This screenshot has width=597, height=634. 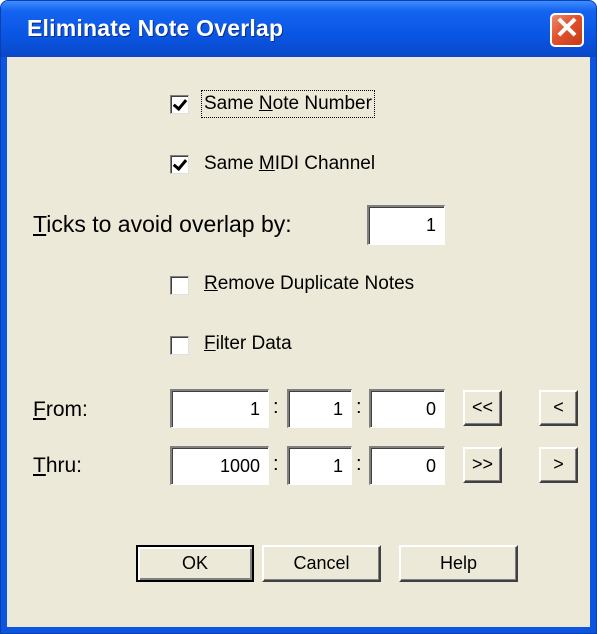 What do you see at coordinates (298, 29) in the screenshot?
I see `title-bar: Eliminate Note Overlap ✕` at bounding box center [298, 29].